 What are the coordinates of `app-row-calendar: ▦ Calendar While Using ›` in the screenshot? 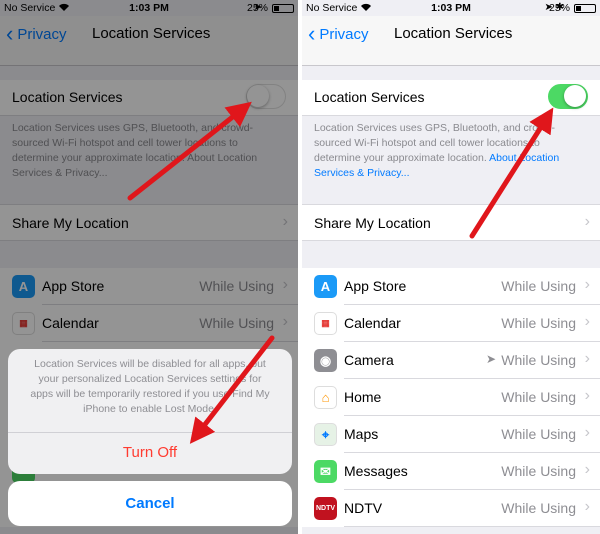 It's located at (451, 323).